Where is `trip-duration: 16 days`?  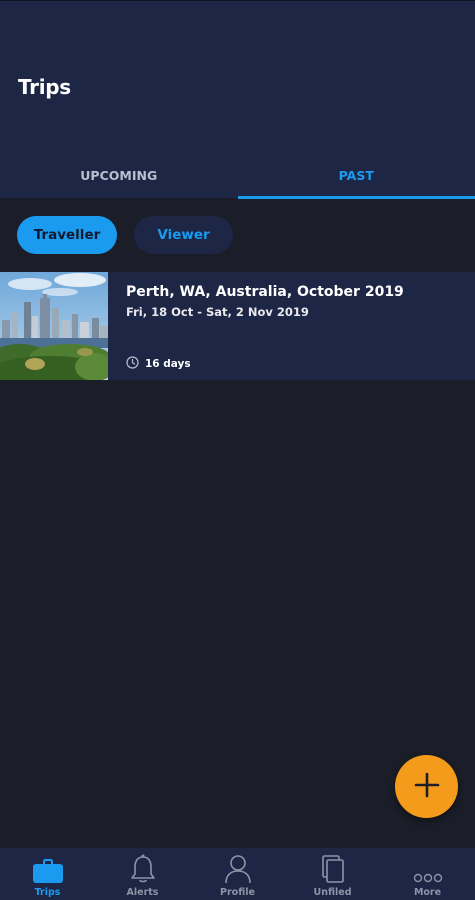
trip-duration: 16 days is located at coordinates (158, 364).